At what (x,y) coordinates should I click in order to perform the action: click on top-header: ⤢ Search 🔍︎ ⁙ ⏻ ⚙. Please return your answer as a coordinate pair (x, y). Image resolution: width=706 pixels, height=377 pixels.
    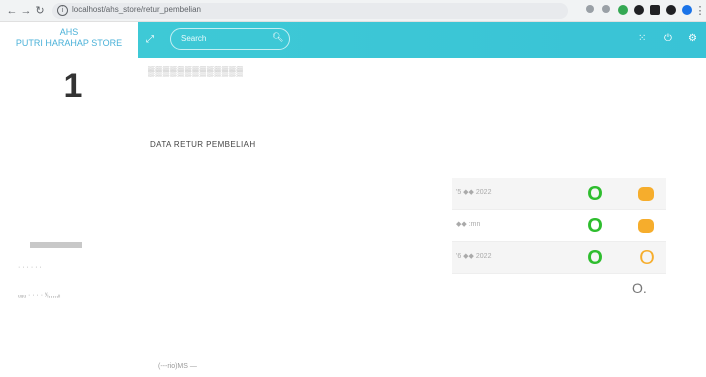
    Looking at the image, I should click on (422, 40).